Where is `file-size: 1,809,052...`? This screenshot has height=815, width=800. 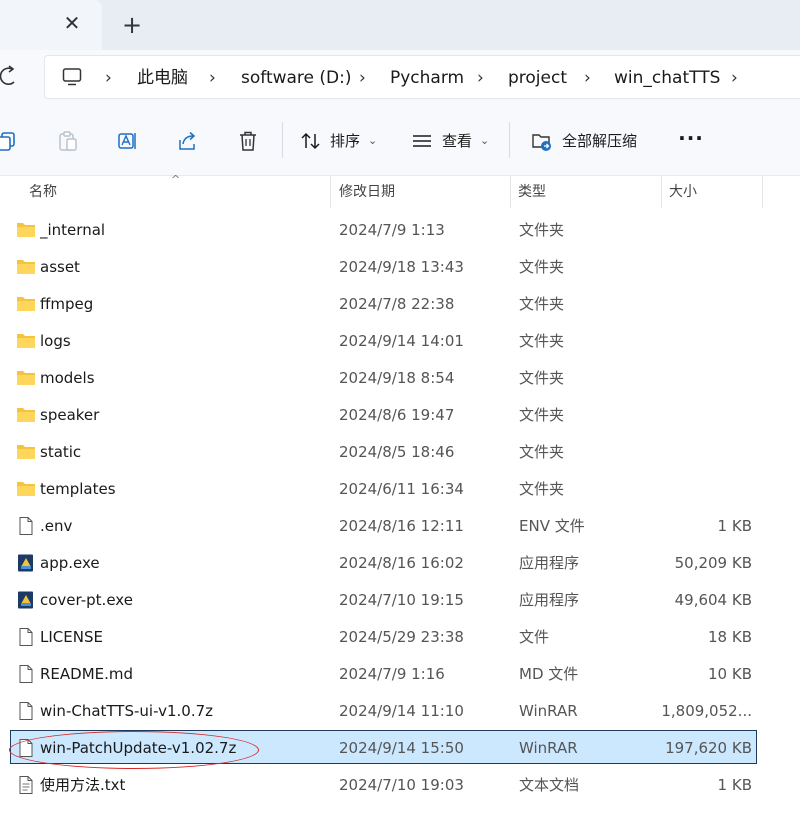
file-size: 1,809,052... is located at coordinates (706, 711).